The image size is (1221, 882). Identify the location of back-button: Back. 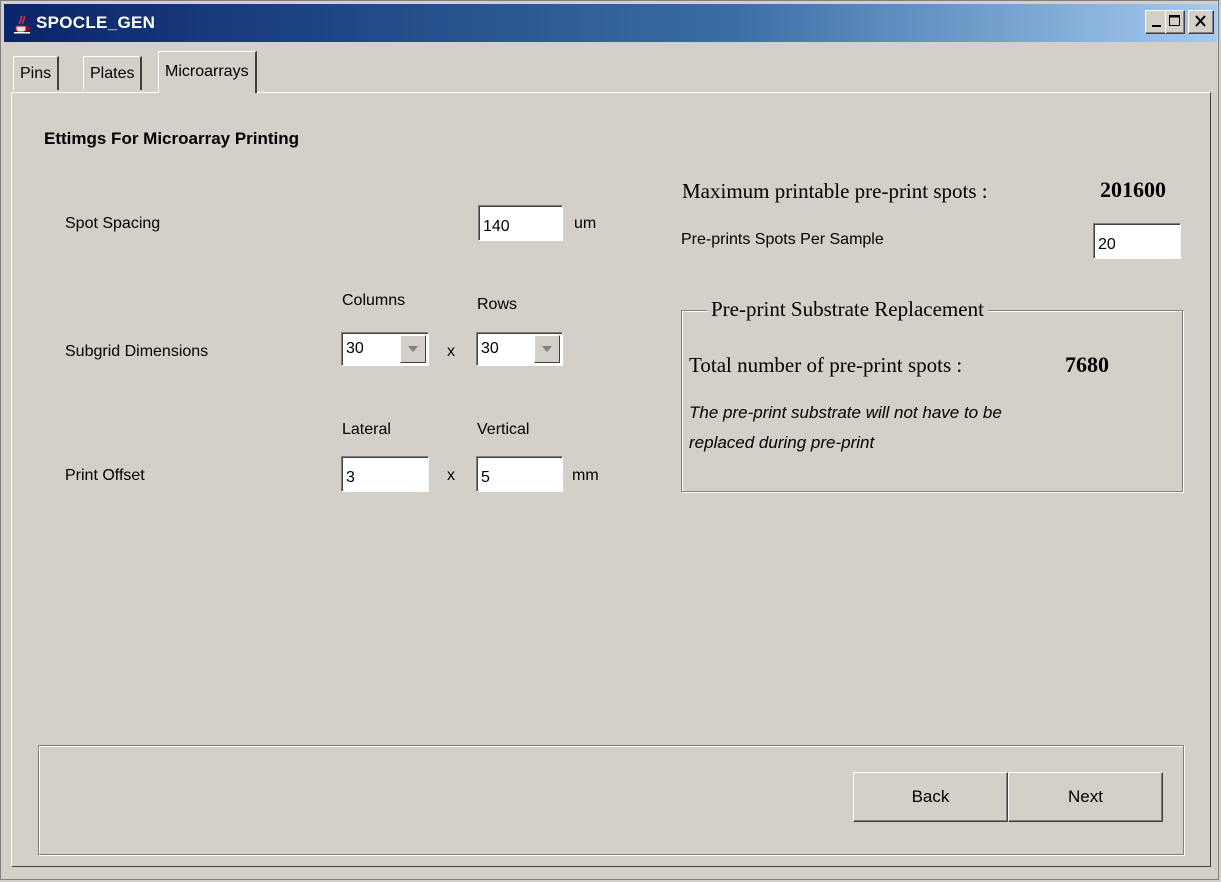
(930, 797).